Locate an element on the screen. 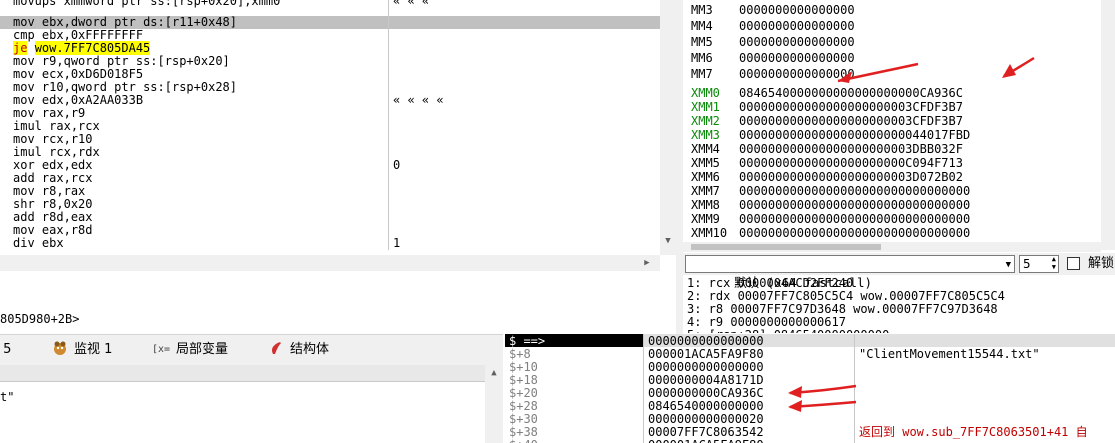 The height and width of the screenshot is (443, 1115). disasm-text: movups xmmword ptr ss:[rsp+0x20],xmm0 is located at coordinates (147, 4).